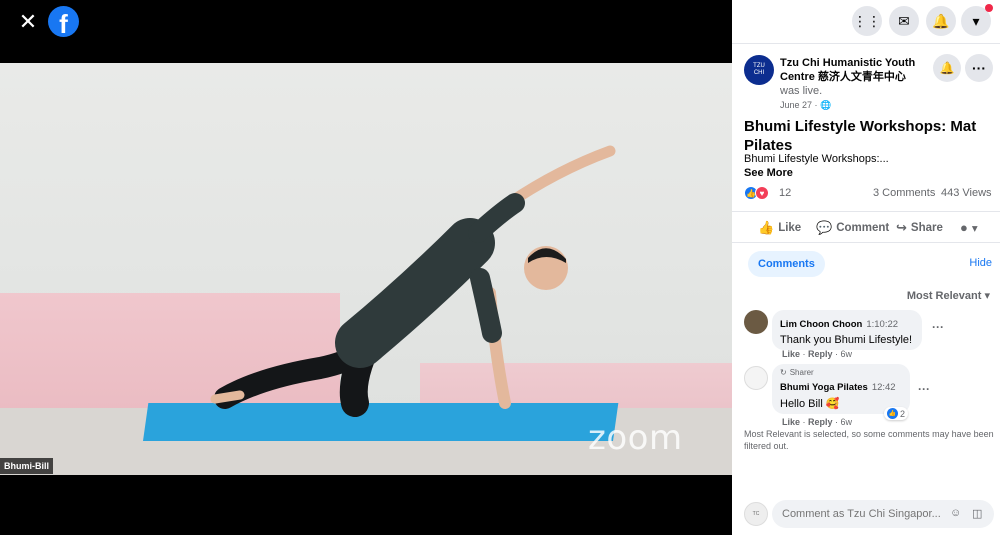 The width and height of the screenshot is (1000, 535). What do you see at coordinates (759, 70) in the screenshot?
I see `page-avatar: TZU CHI` at bounding box center [759, 70].